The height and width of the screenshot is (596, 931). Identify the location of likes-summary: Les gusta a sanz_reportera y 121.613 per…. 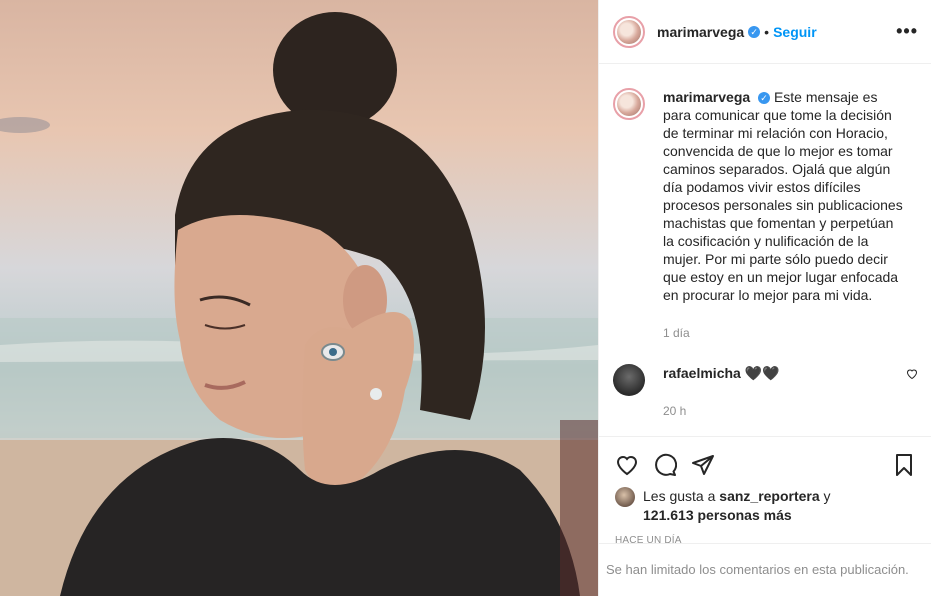
(765, 506).